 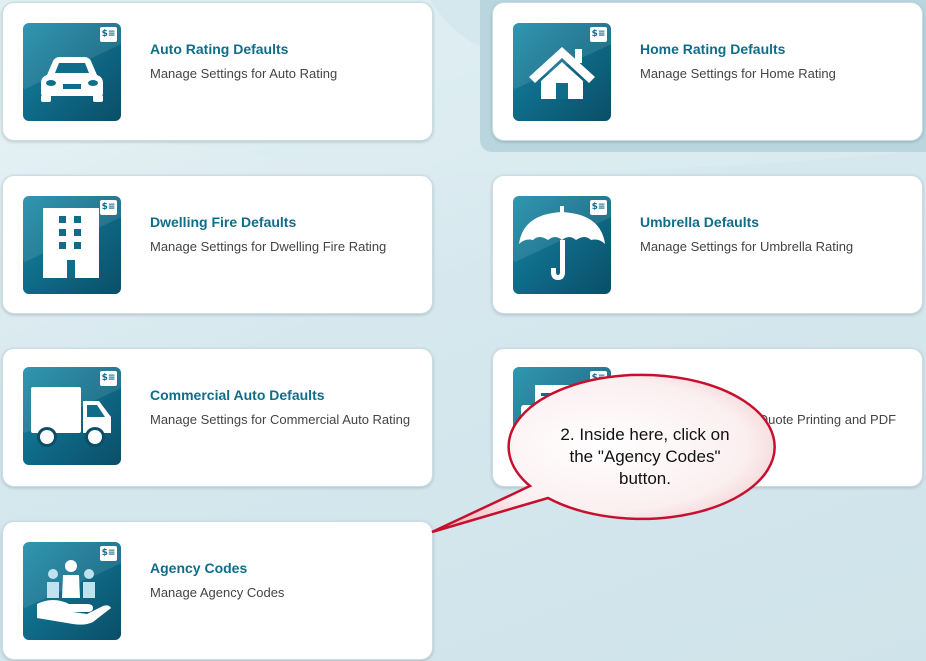 What do you see at coordinates (268, 246) in the screenshot?
I see `card-description: Manage Settings for Dwelling Fire Rating` at bounding box center [268, 246].